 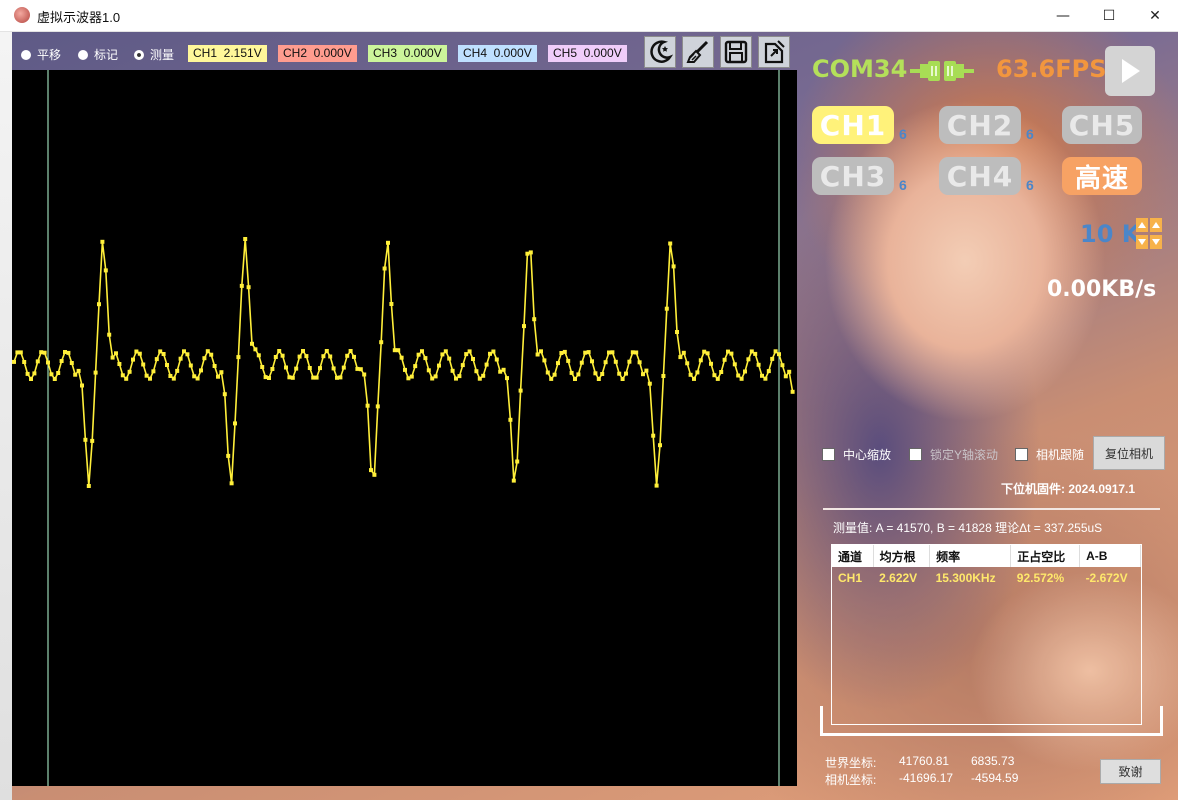 What do you see at coordinates (991, 509) in the screenshot?
I see `measure-frame-top` at bounding box center [991, 509].